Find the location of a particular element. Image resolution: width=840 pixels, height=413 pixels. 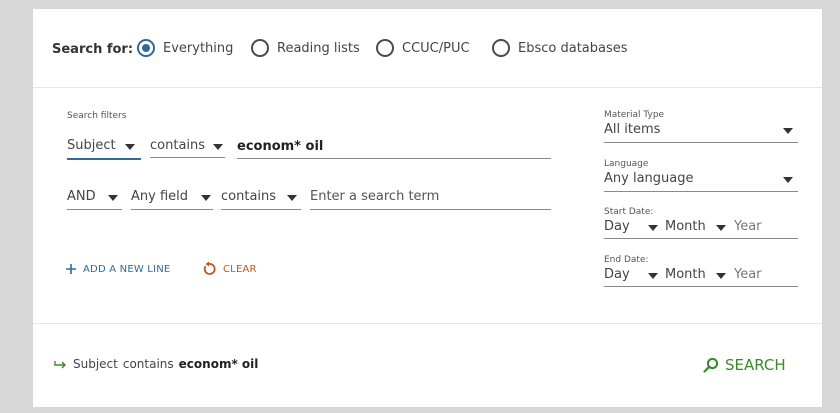

start-year-input: Year is located at coordinates (748, 226).